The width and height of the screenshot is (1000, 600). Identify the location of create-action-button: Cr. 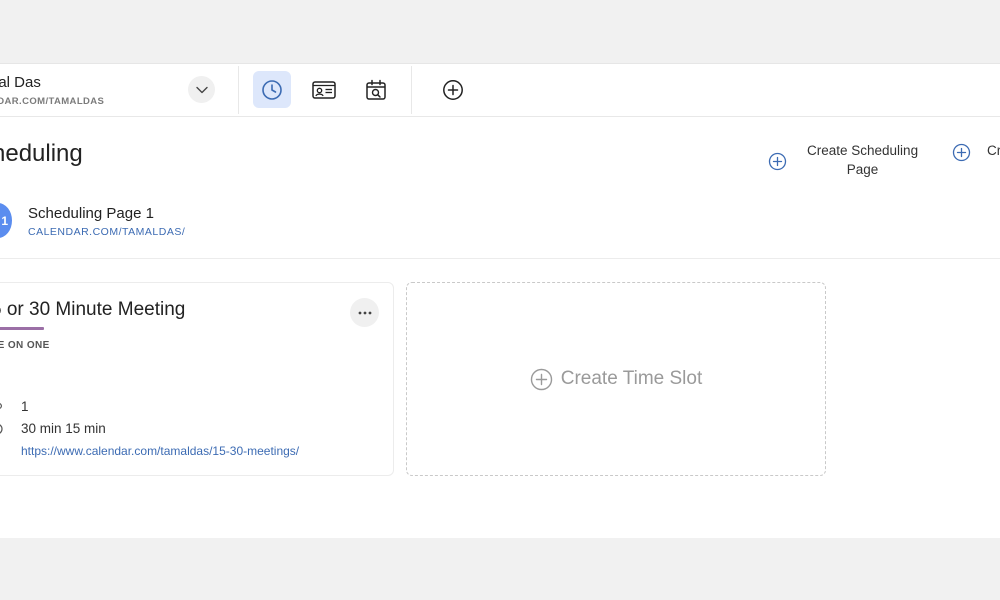
(976, 151).